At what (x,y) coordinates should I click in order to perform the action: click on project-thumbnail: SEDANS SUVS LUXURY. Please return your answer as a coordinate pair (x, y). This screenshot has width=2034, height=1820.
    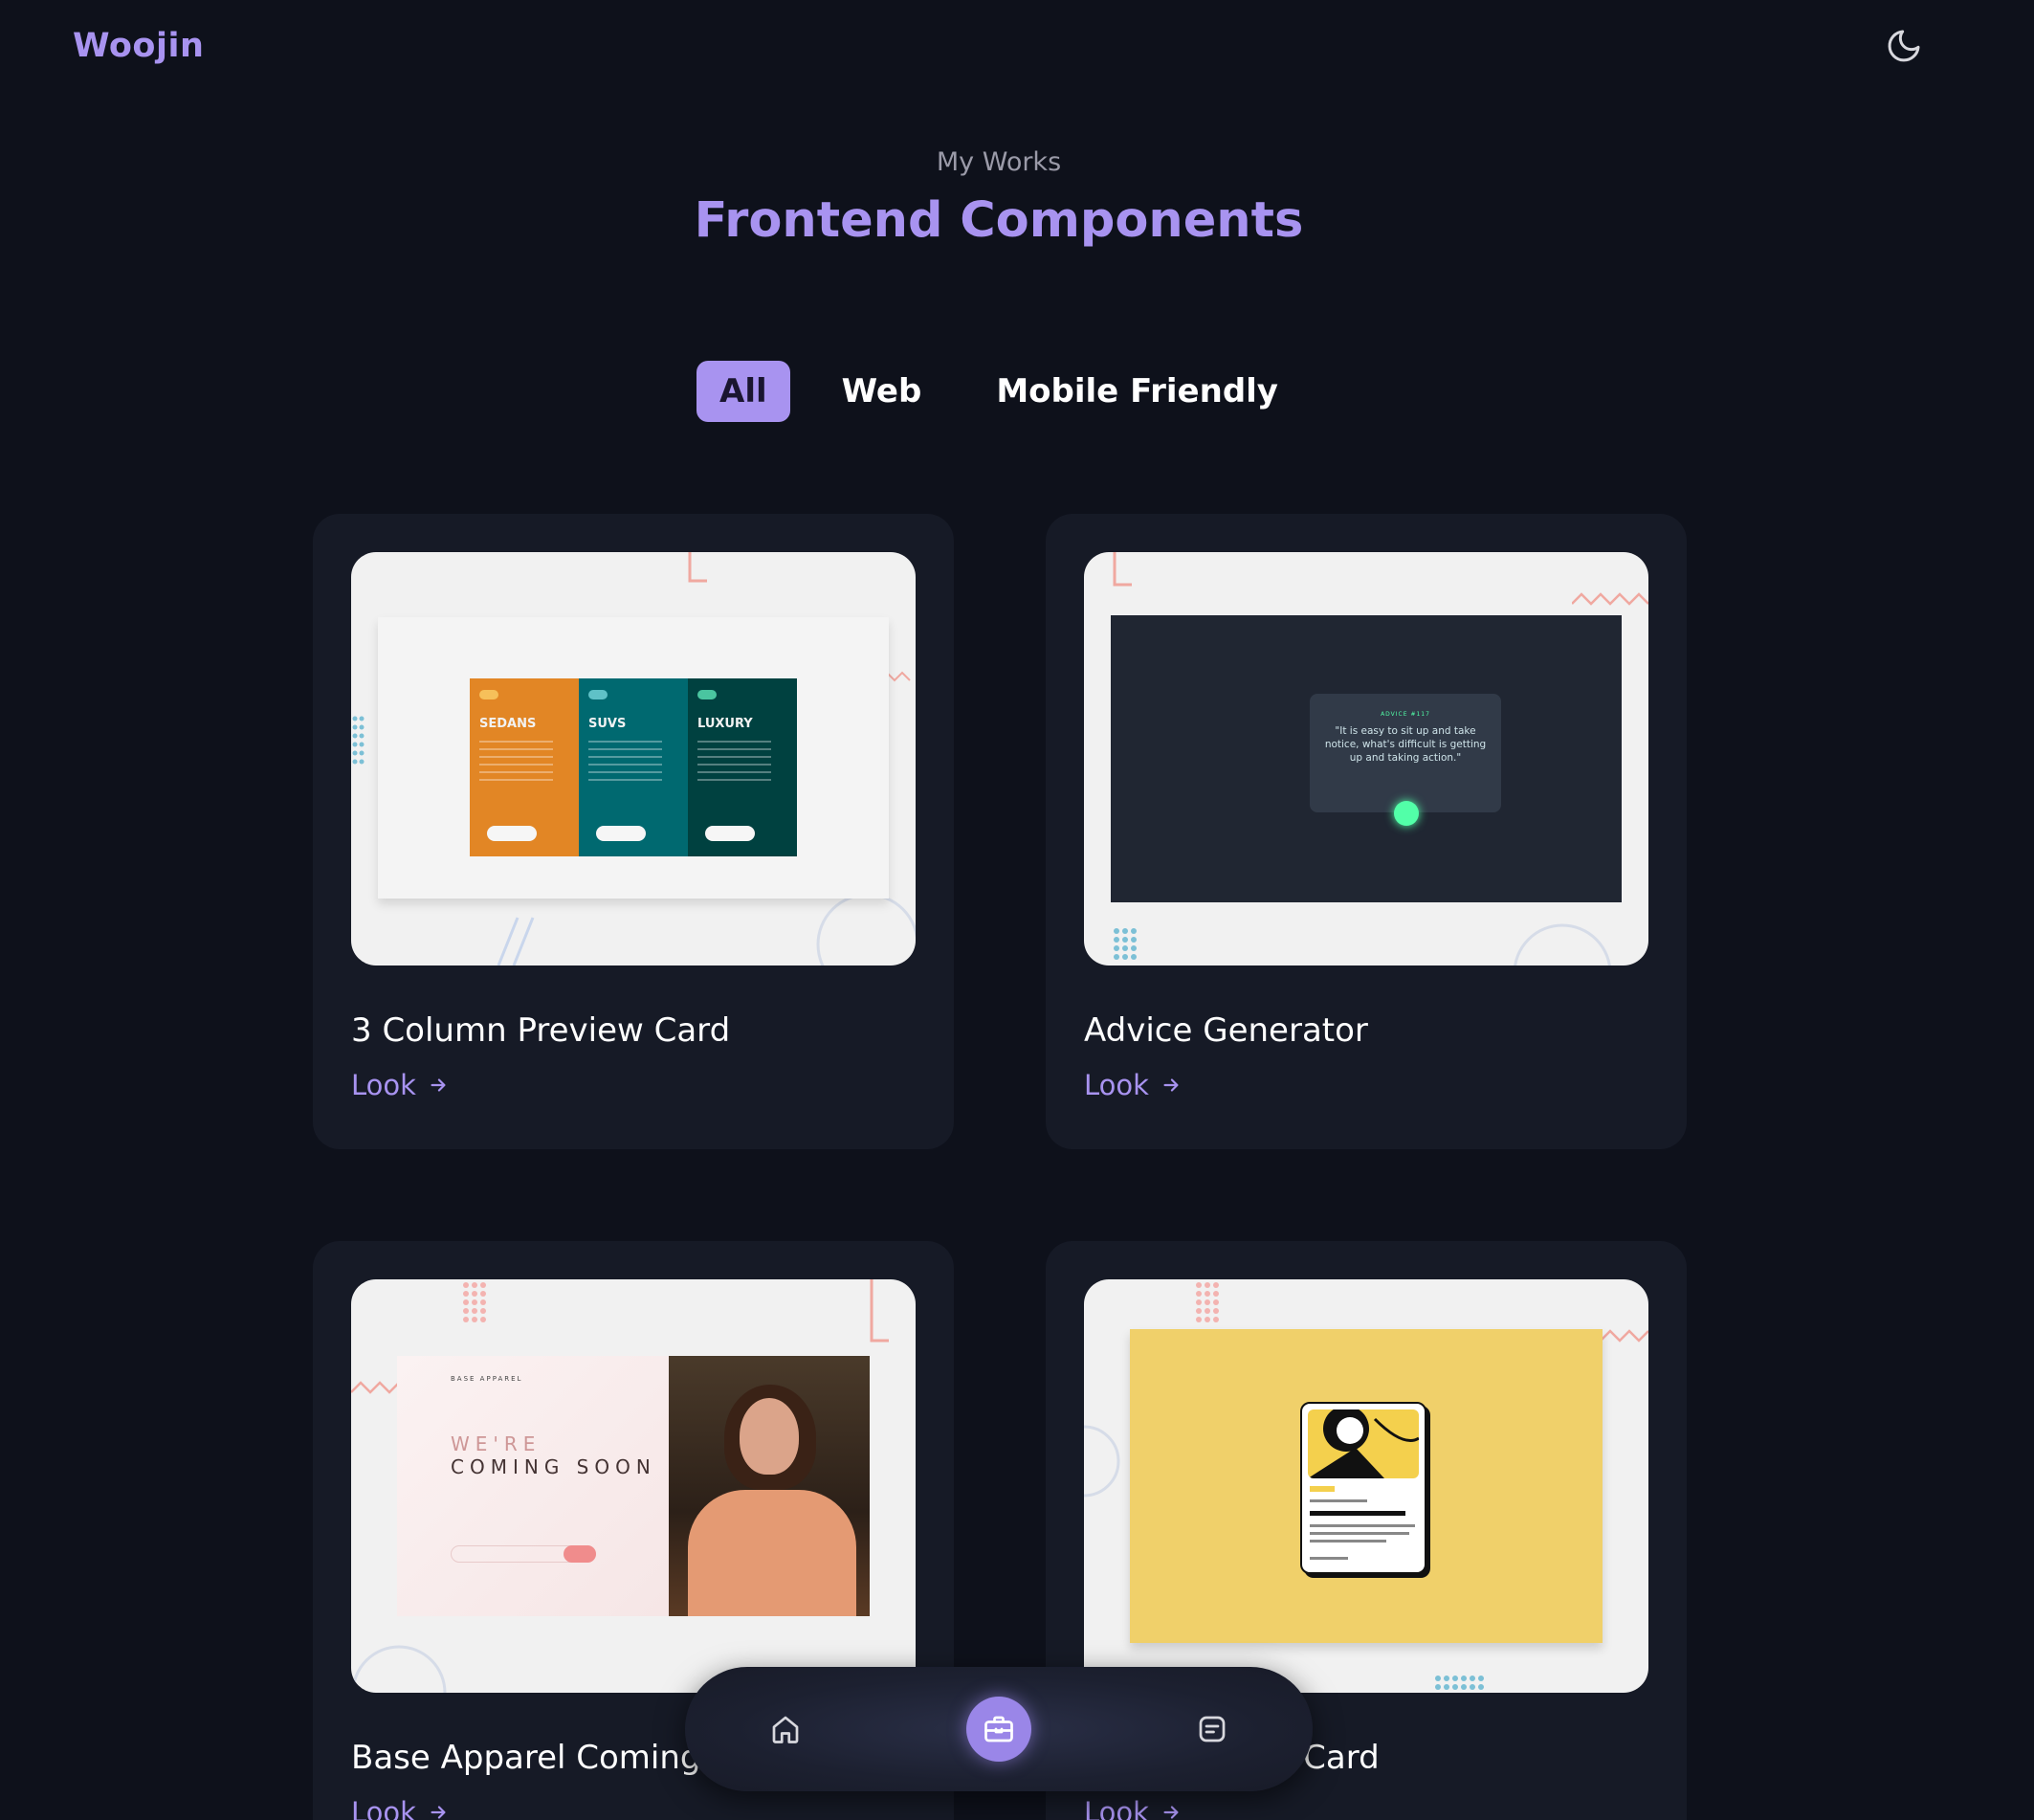
    Looking at the image, I should click on (633, 759).